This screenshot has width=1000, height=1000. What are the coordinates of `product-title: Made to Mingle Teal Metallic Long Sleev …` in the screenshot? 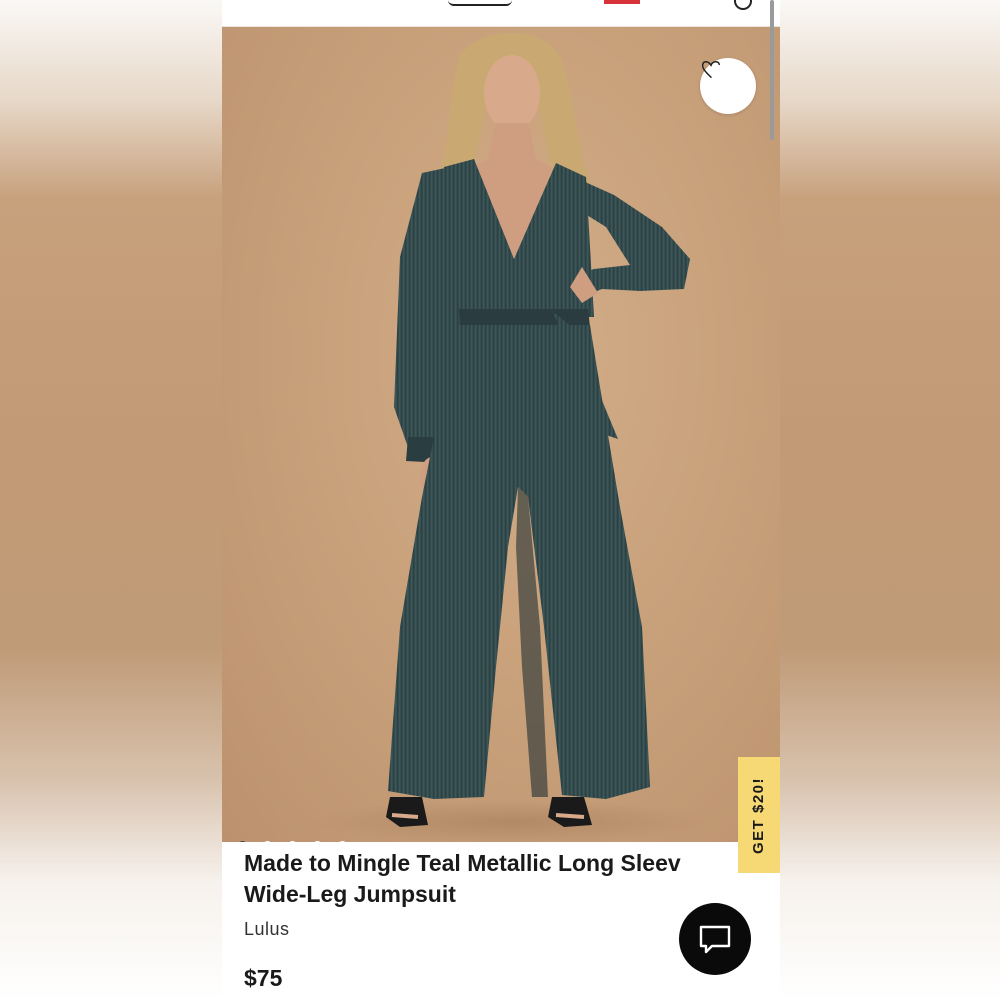 It's located at (494, 879).